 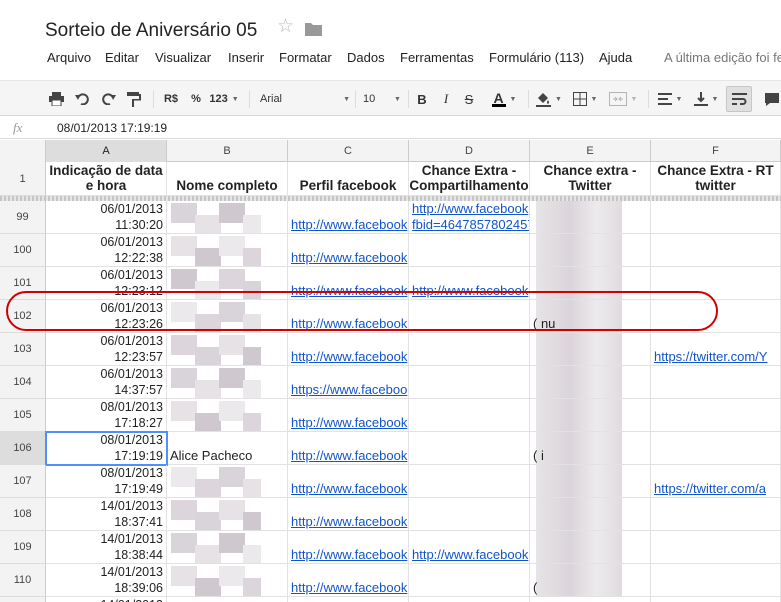 I want to click on timestamp-cell: 14/01/2013, so click(x=106, y=599).